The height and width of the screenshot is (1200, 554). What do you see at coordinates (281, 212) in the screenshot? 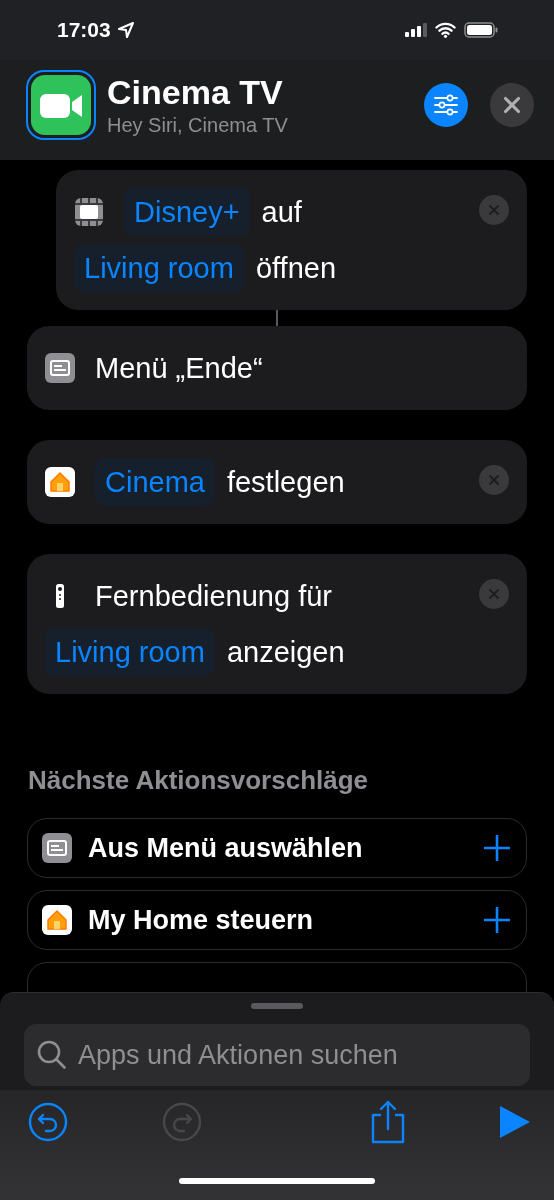
I see `action-text: auf` at bounding box center [281, 212].